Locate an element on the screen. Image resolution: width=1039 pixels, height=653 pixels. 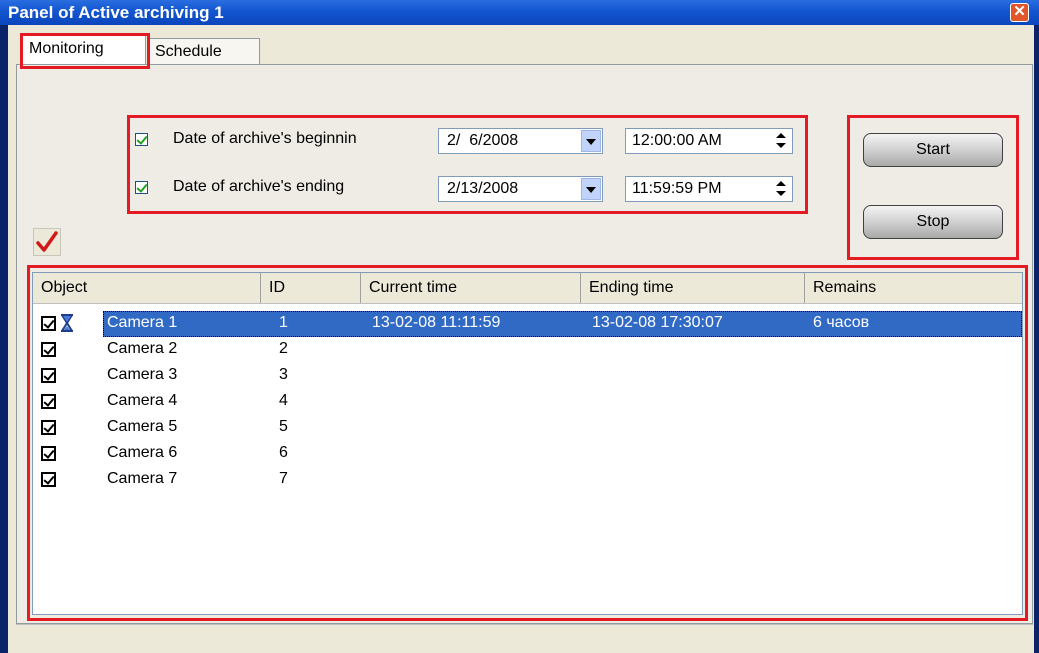
close-button: ✕ is located at coordinates (1019, 12).